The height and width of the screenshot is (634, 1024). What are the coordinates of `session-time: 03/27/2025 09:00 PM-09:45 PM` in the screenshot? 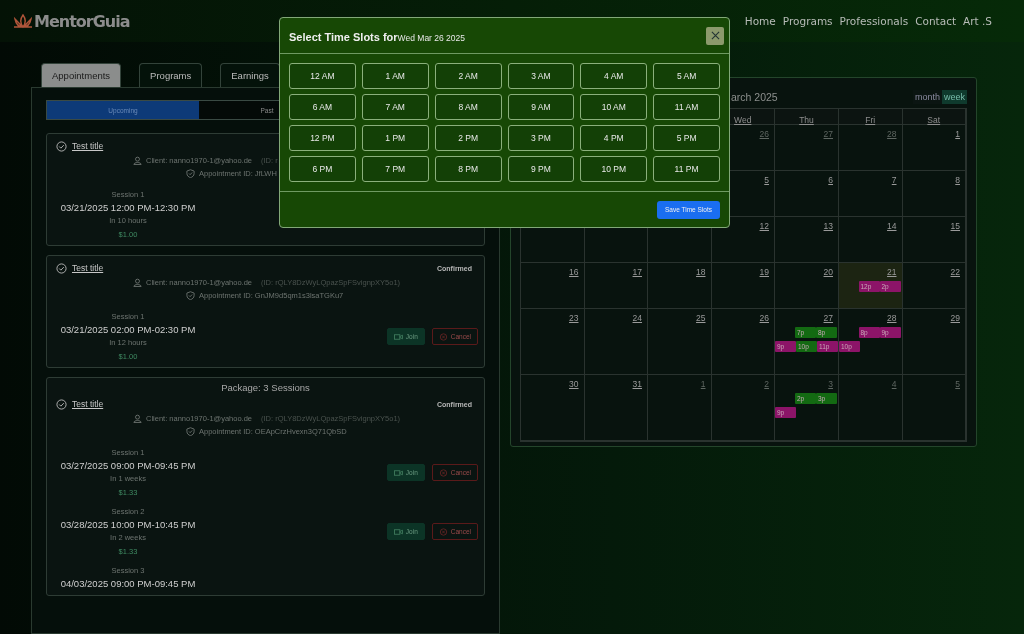 It's located at (128, 465).